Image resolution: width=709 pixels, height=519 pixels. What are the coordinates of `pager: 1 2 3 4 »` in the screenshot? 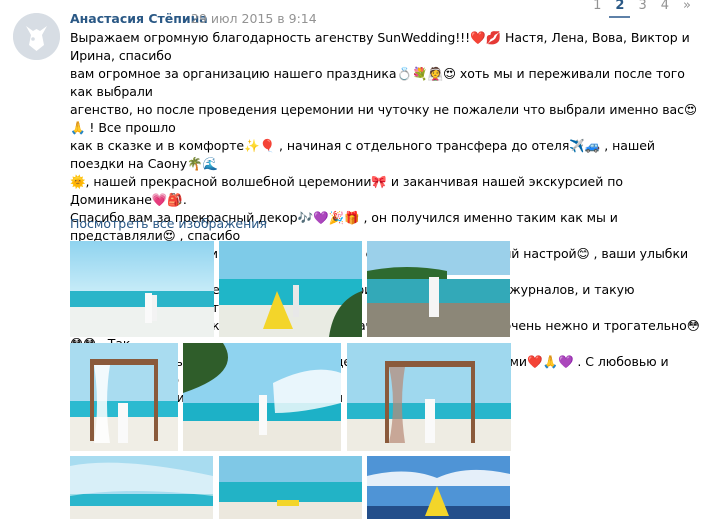 It's located at (642, 9).